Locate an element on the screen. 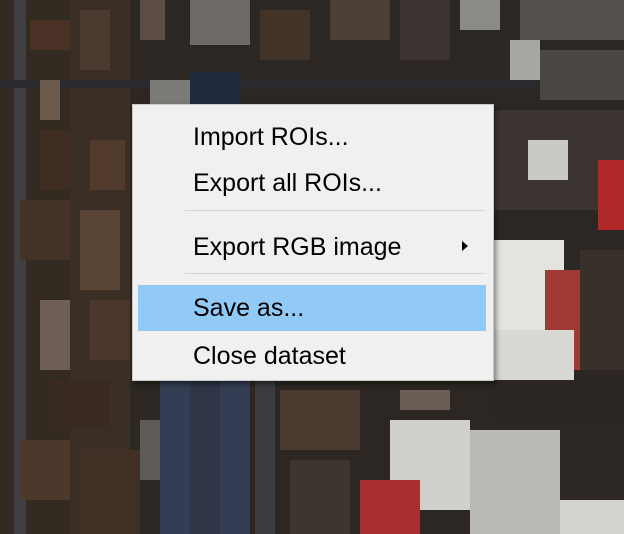 The width and height of the screenshot is (624, 534). menu-item-export-rgb-image: Export RGB image is located at coordinates (312, 247).